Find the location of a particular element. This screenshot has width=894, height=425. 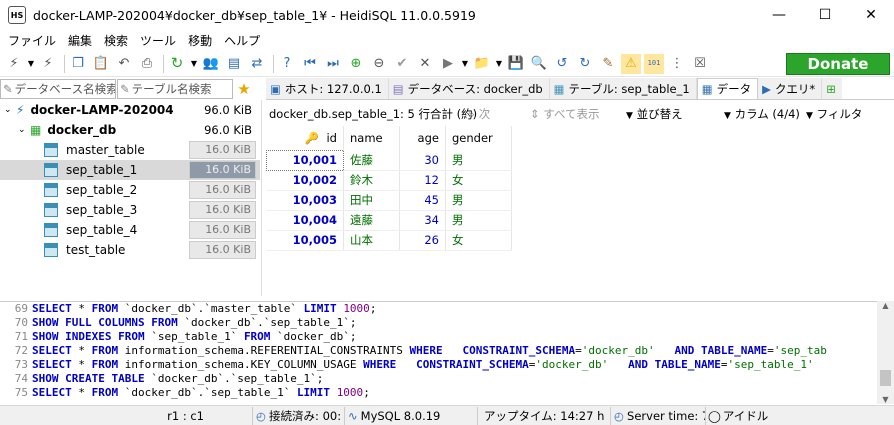

tab-data: ▦ データ is located at coordinates (727, 88).